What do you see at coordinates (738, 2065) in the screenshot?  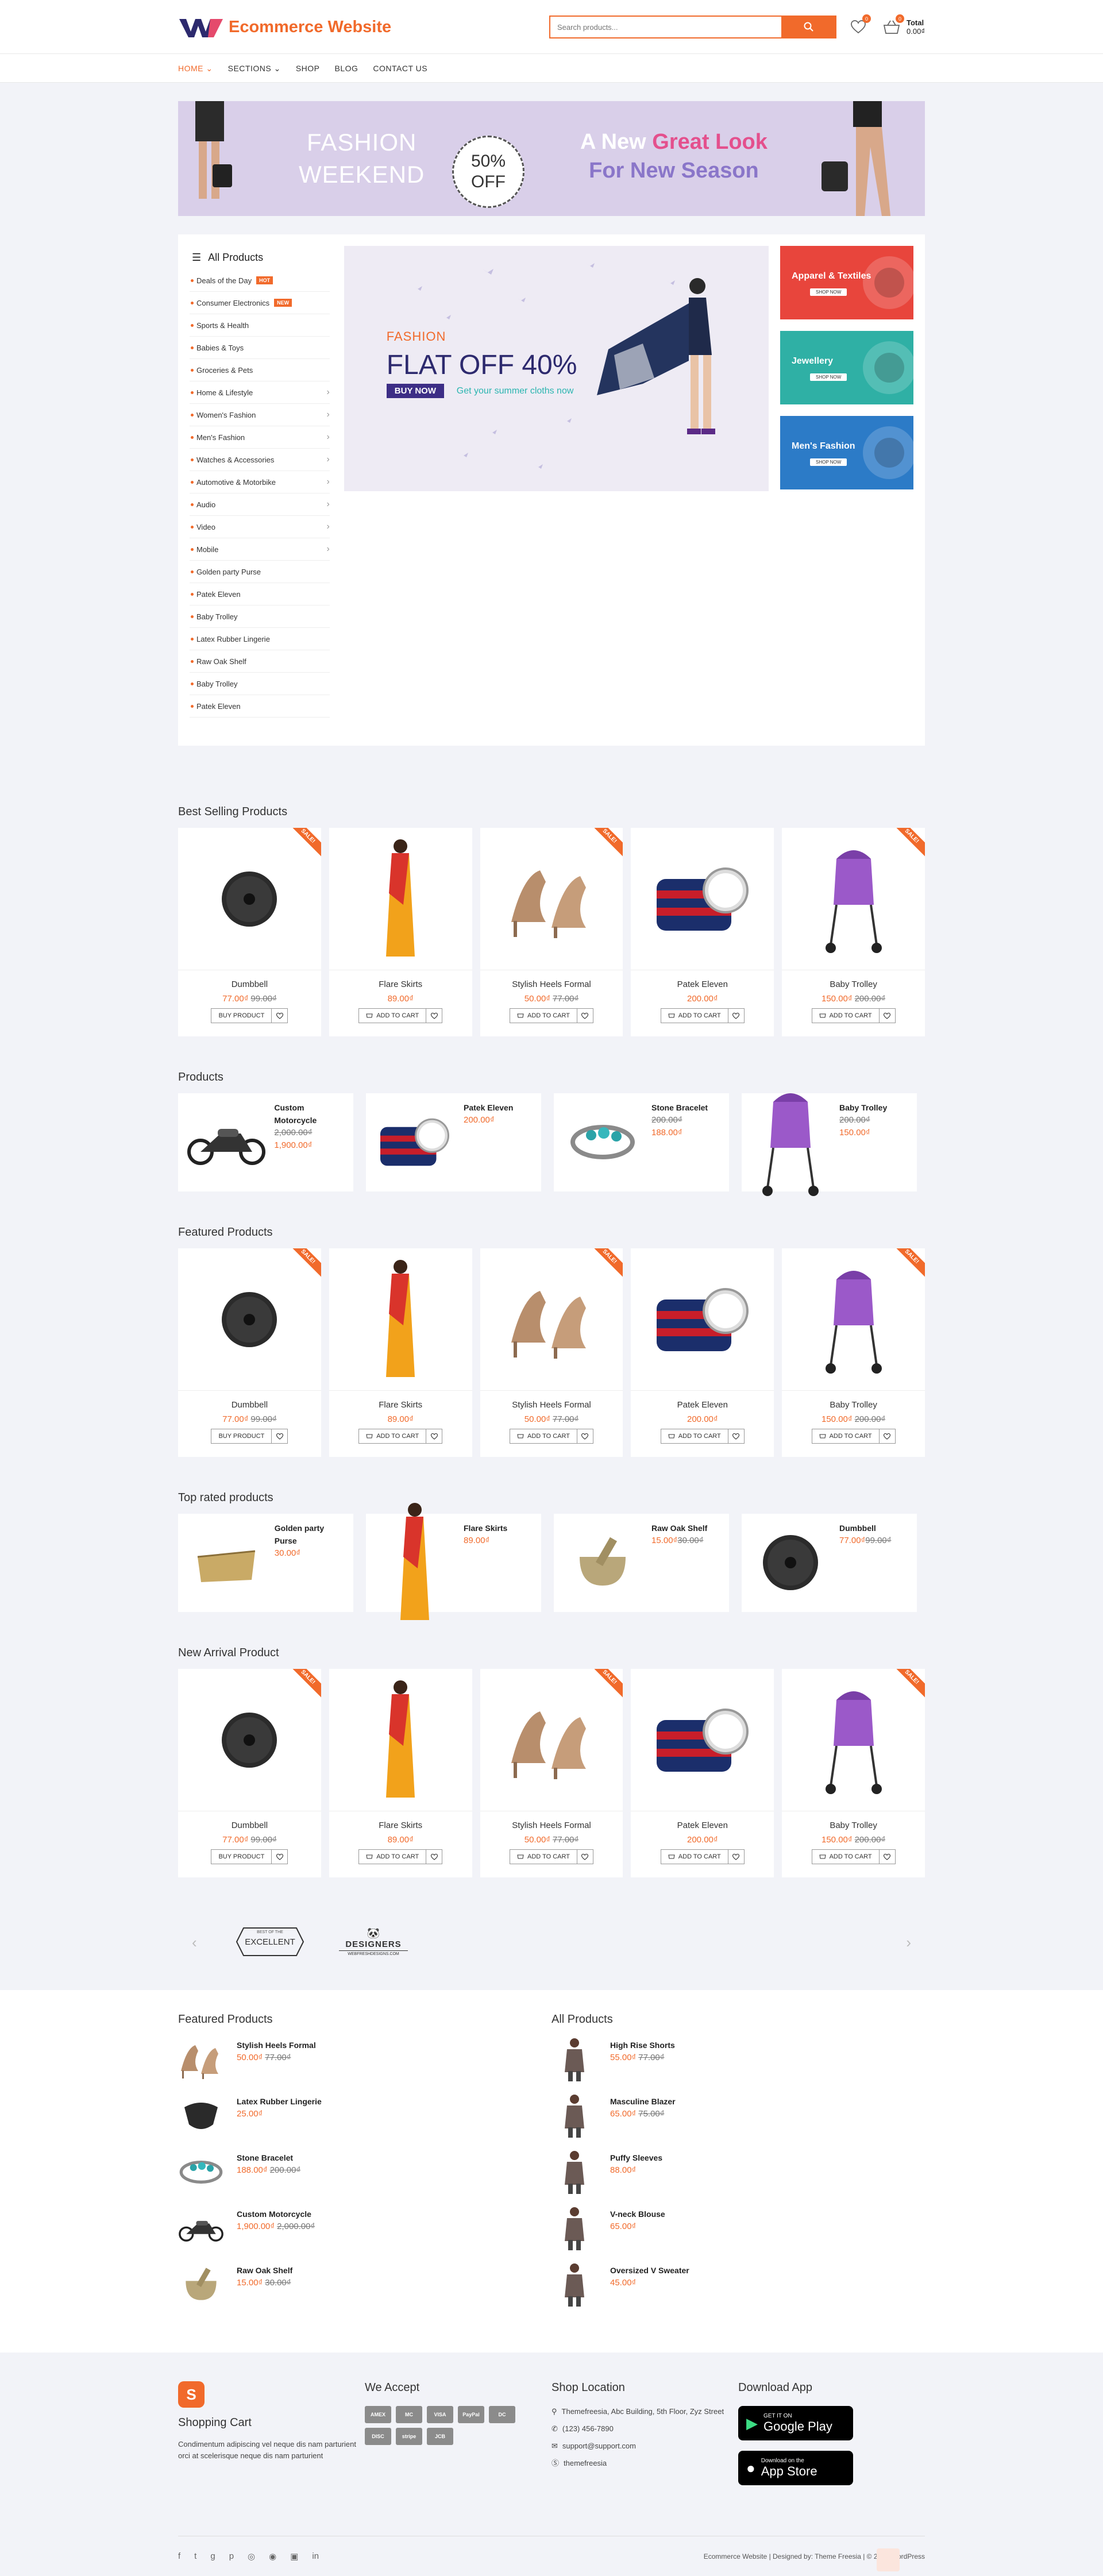 I see `footer-list-item: High Rise Shorts 55.00₫ 77.00₫` at bounding box center [738, 2065].